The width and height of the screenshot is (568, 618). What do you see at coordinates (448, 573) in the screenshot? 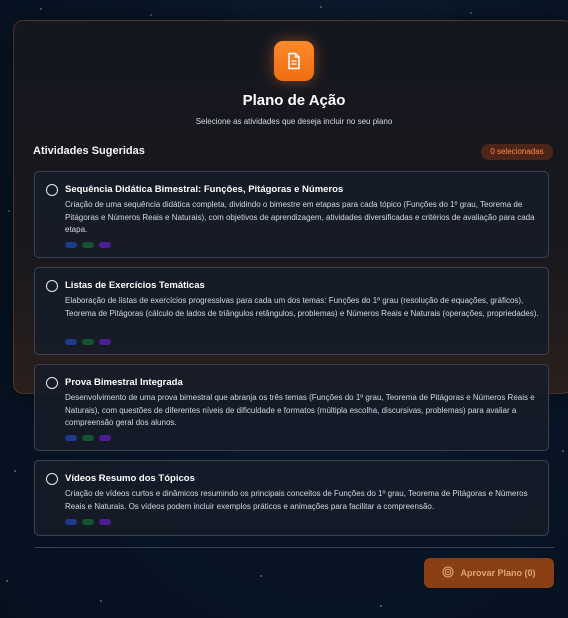
I see `target-icon` at bounding box center [448, 573].